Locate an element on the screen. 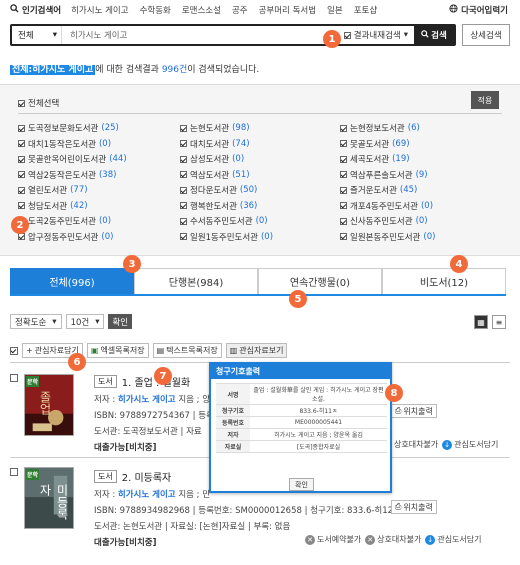 This screenshot has height=565, width=520. popular-keyword-link: 포토샵 is located at coordinates (365, 10).